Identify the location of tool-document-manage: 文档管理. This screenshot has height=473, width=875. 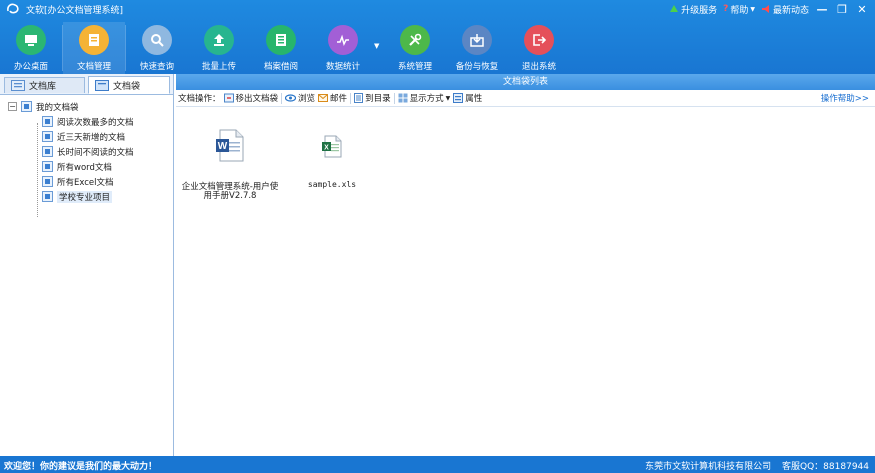
(94, 48).